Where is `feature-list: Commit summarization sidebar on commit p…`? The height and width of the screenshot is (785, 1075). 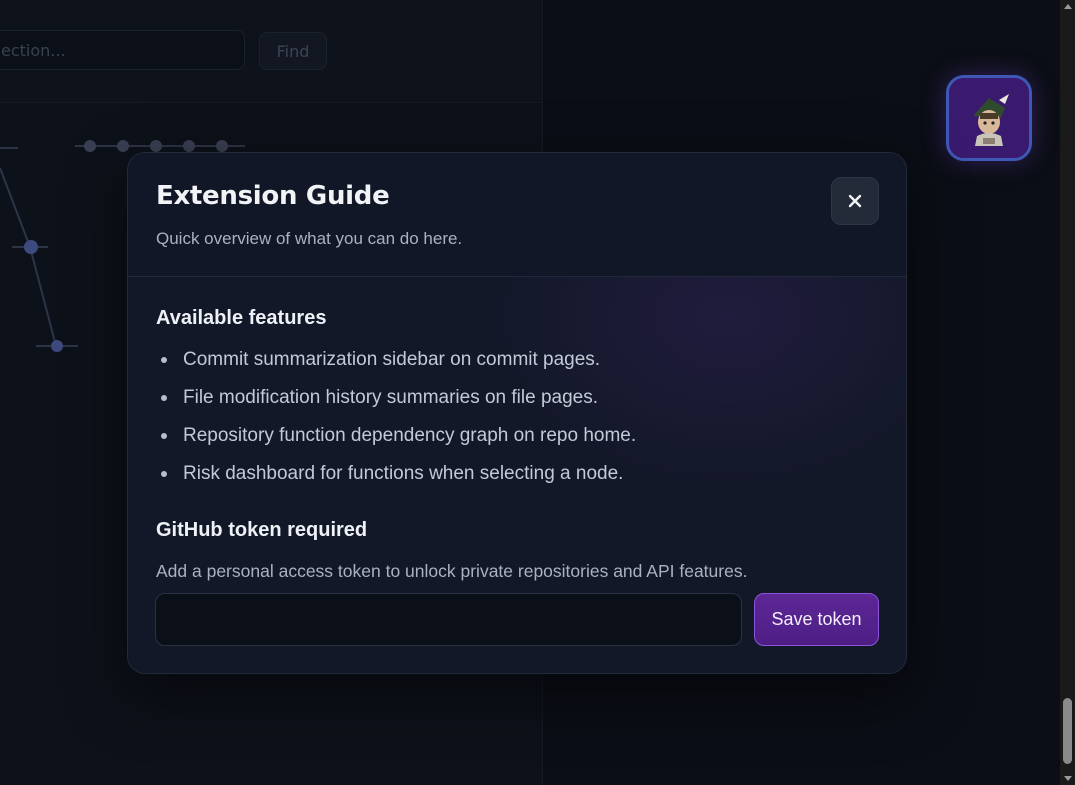
feature-list: Commit summarization sidebar on commit p… is located at coordinates (396, 423).